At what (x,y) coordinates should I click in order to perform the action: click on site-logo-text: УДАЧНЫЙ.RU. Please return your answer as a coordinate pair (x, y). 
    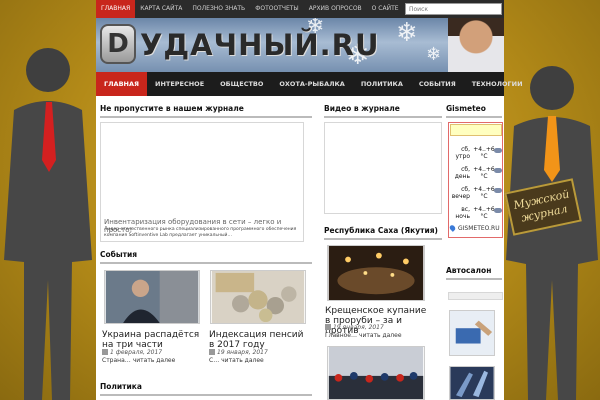
    Looking at the image, I should click on (260, 45).